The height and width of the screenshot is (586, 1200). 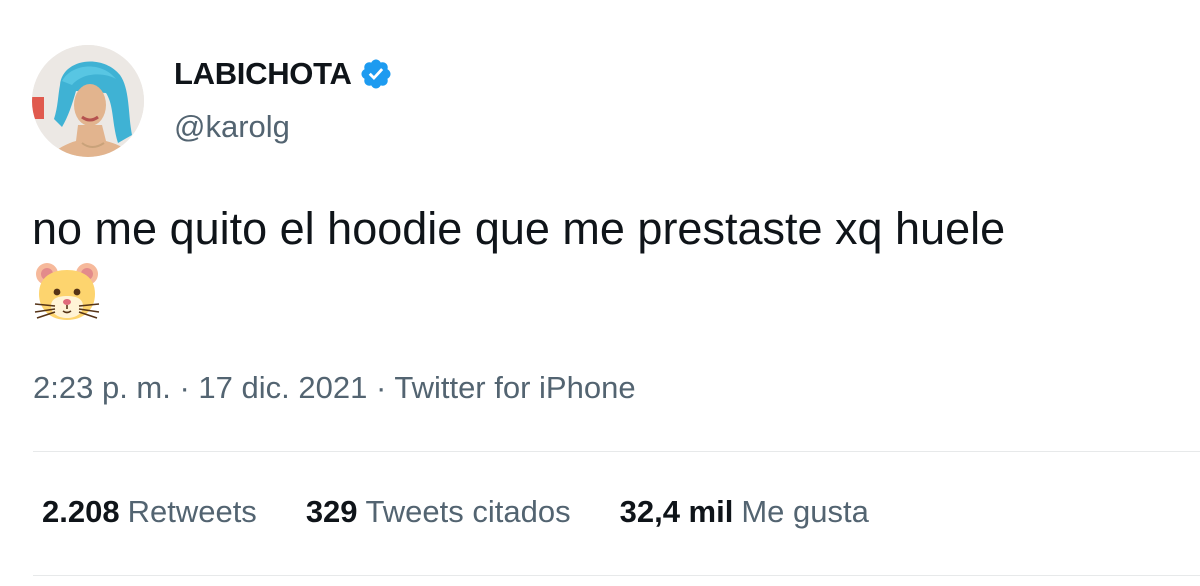 What do you see at coordinates (263, 74) in the screenshot?
I see `display-name: LABICHOTA` at bounding box center [263, 74].